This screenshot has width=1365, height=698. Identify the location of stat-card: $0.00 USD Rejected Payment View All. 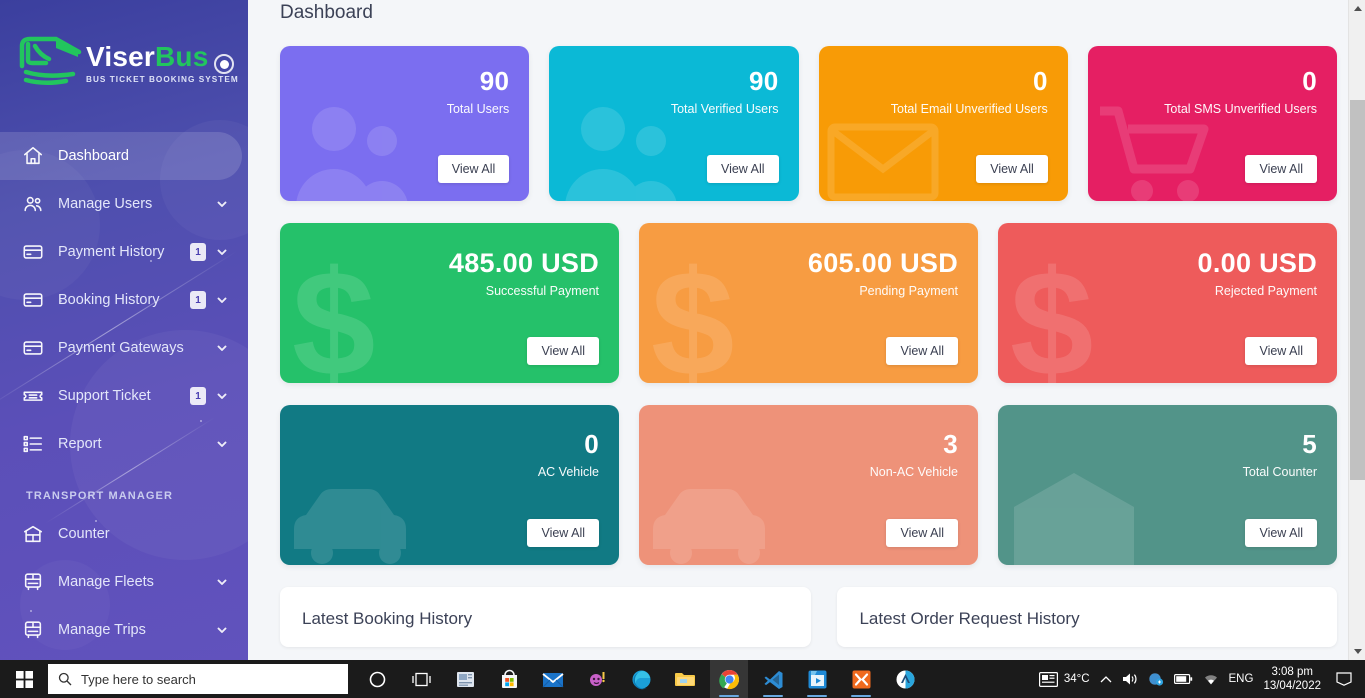
(1167, 303).